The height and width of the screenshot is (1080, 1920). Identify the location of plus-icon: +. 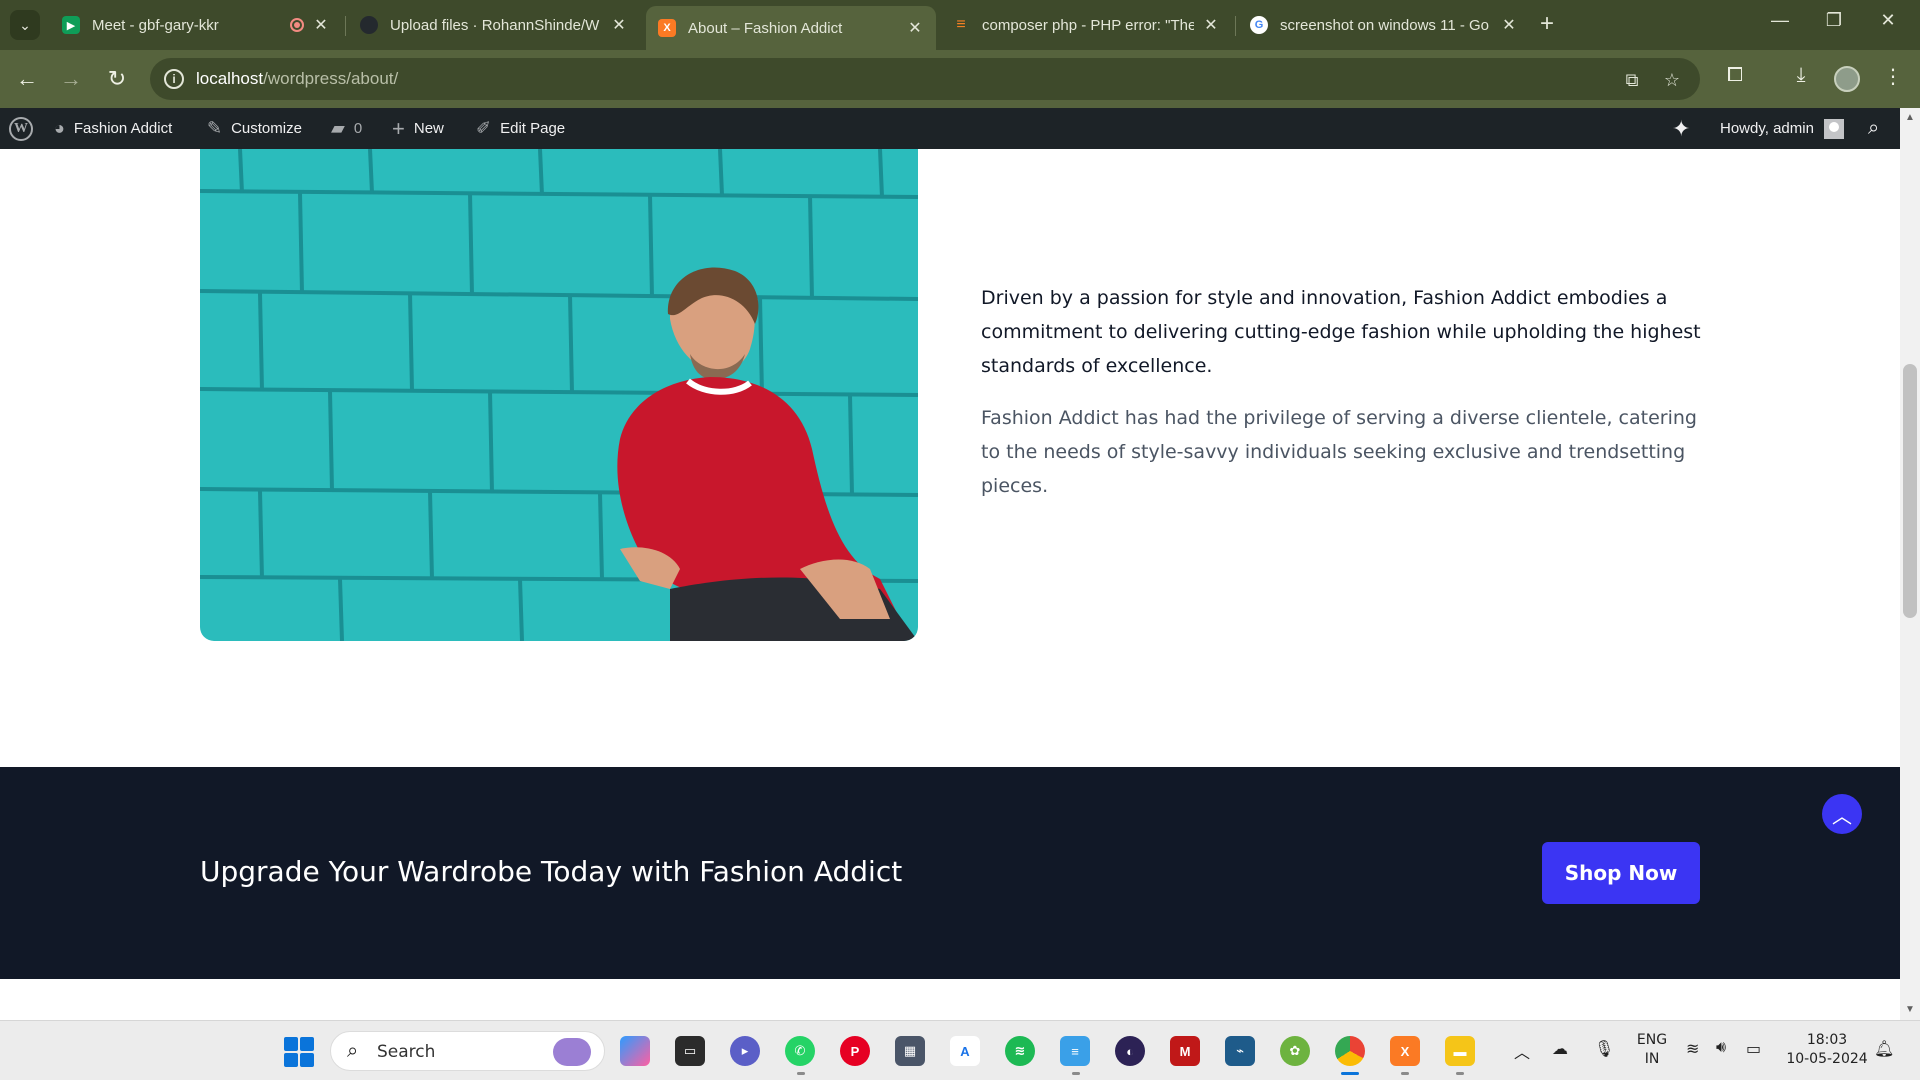
(398, 128).